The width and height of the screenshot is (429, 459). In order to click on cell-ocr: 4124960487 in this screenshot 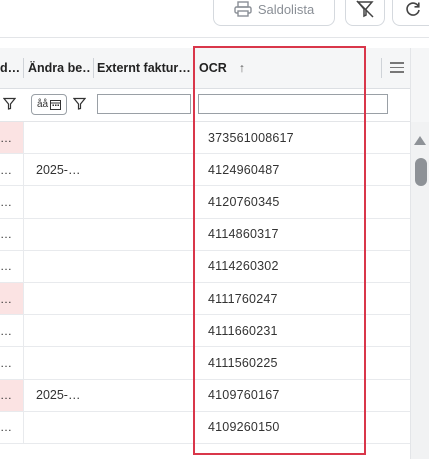, I will do `click(244, 169)`.